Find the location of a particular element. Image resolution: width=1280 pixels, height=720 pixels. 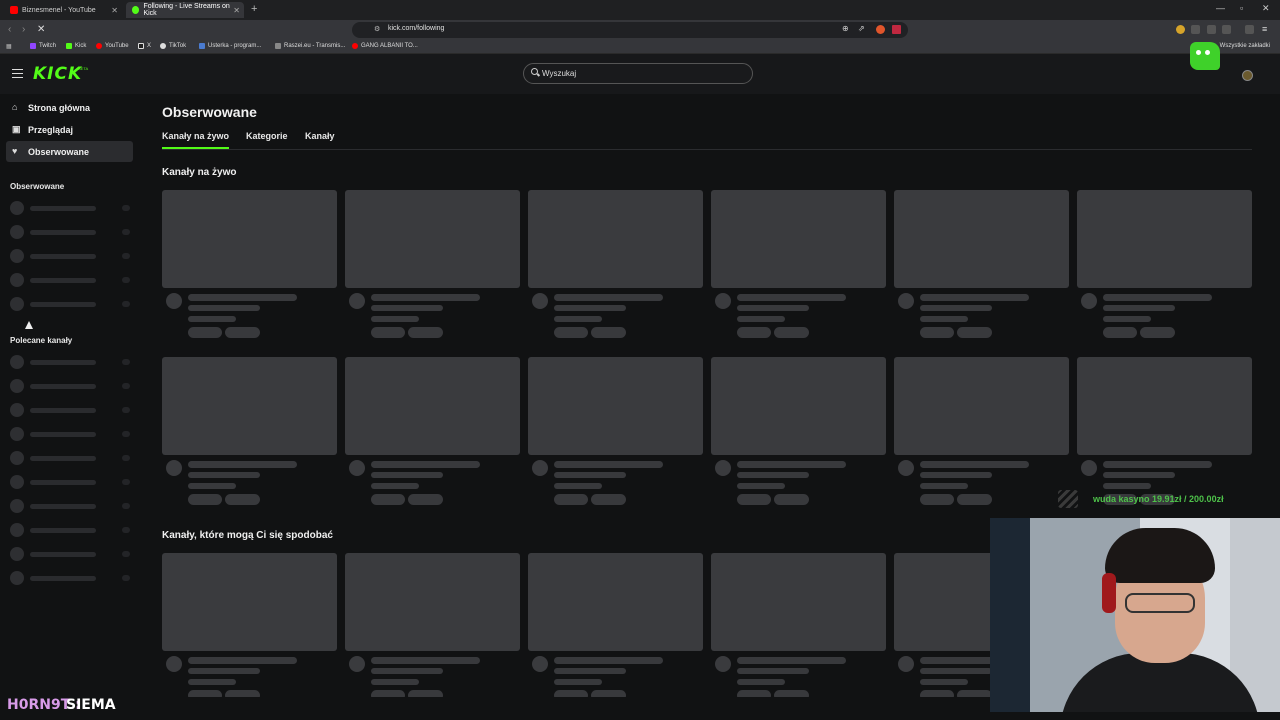

media-icon is located at coordinates (1249, 29).